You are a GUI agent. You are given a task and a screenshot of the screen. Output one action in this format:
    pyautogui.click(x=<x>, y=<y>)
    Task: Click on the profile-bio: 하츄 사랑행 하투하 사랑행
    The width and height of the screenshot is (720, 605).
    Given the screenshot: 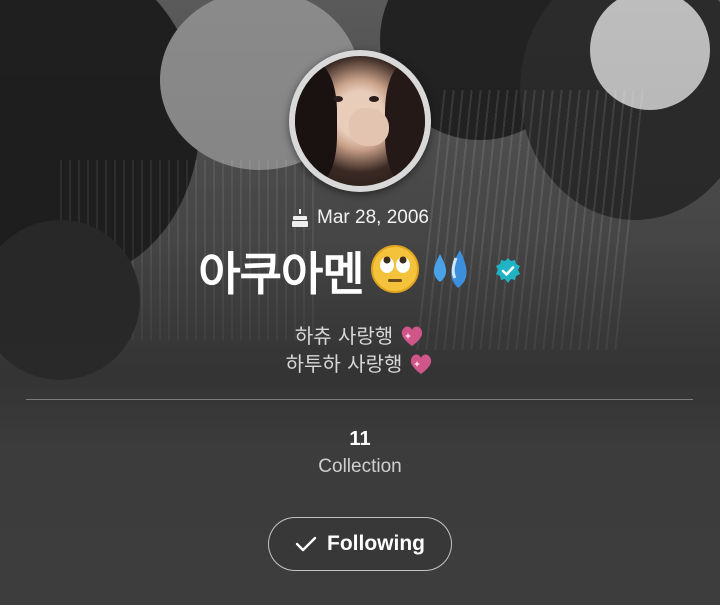 What is the action you would take?
    pyautogui.click(x=360, y=350)
    